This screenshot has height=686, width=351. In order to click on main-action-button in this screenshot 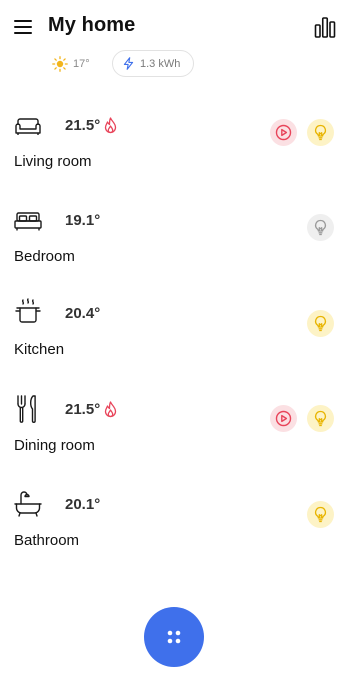, I will do `click(174, 637)`.